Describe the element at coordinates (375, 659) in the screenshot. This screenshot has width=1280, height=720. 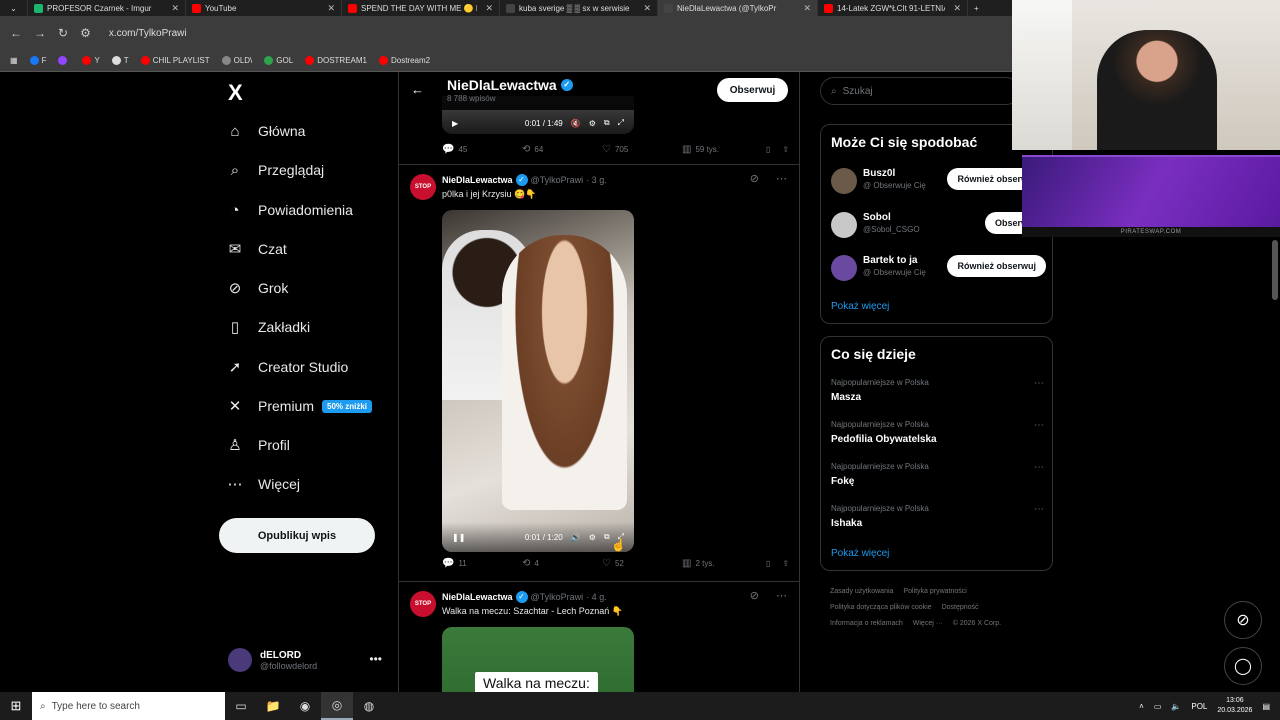
I see `more-icon: •••` at that location.